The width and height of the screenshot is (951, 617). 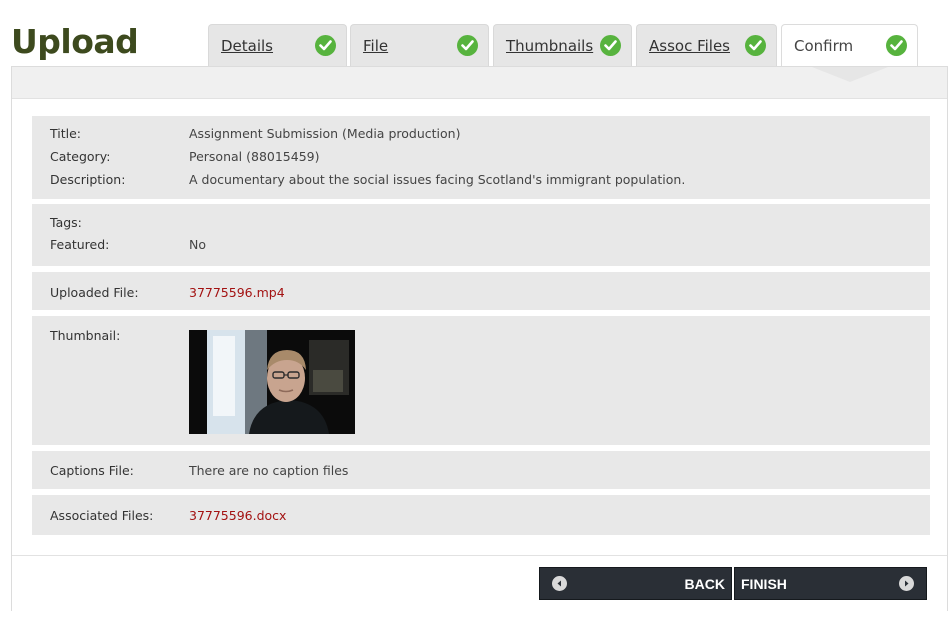 What do you see at coordinates (269, 470) in the screenshot?
I see `captions-value: There are no caption files` at bounding box center [269, 470].